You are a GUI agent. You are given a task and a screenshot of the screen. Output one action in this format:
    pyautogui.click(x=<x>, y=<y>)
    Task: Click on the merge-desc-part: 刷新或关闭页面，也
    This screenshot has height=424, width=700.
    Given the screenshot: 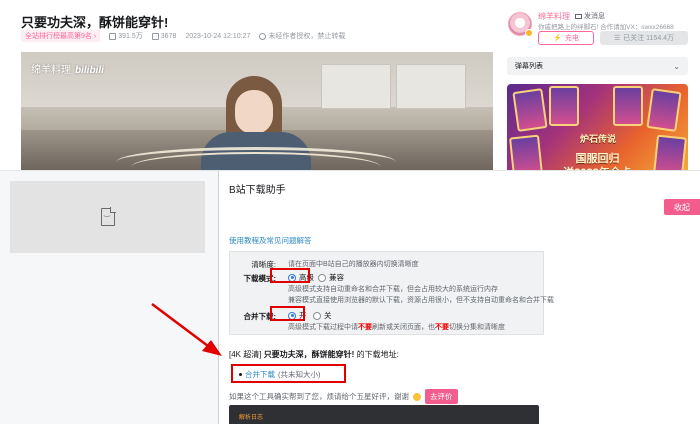 What is the action you would take?
    pyautogui.click(x=403, y=327)
    